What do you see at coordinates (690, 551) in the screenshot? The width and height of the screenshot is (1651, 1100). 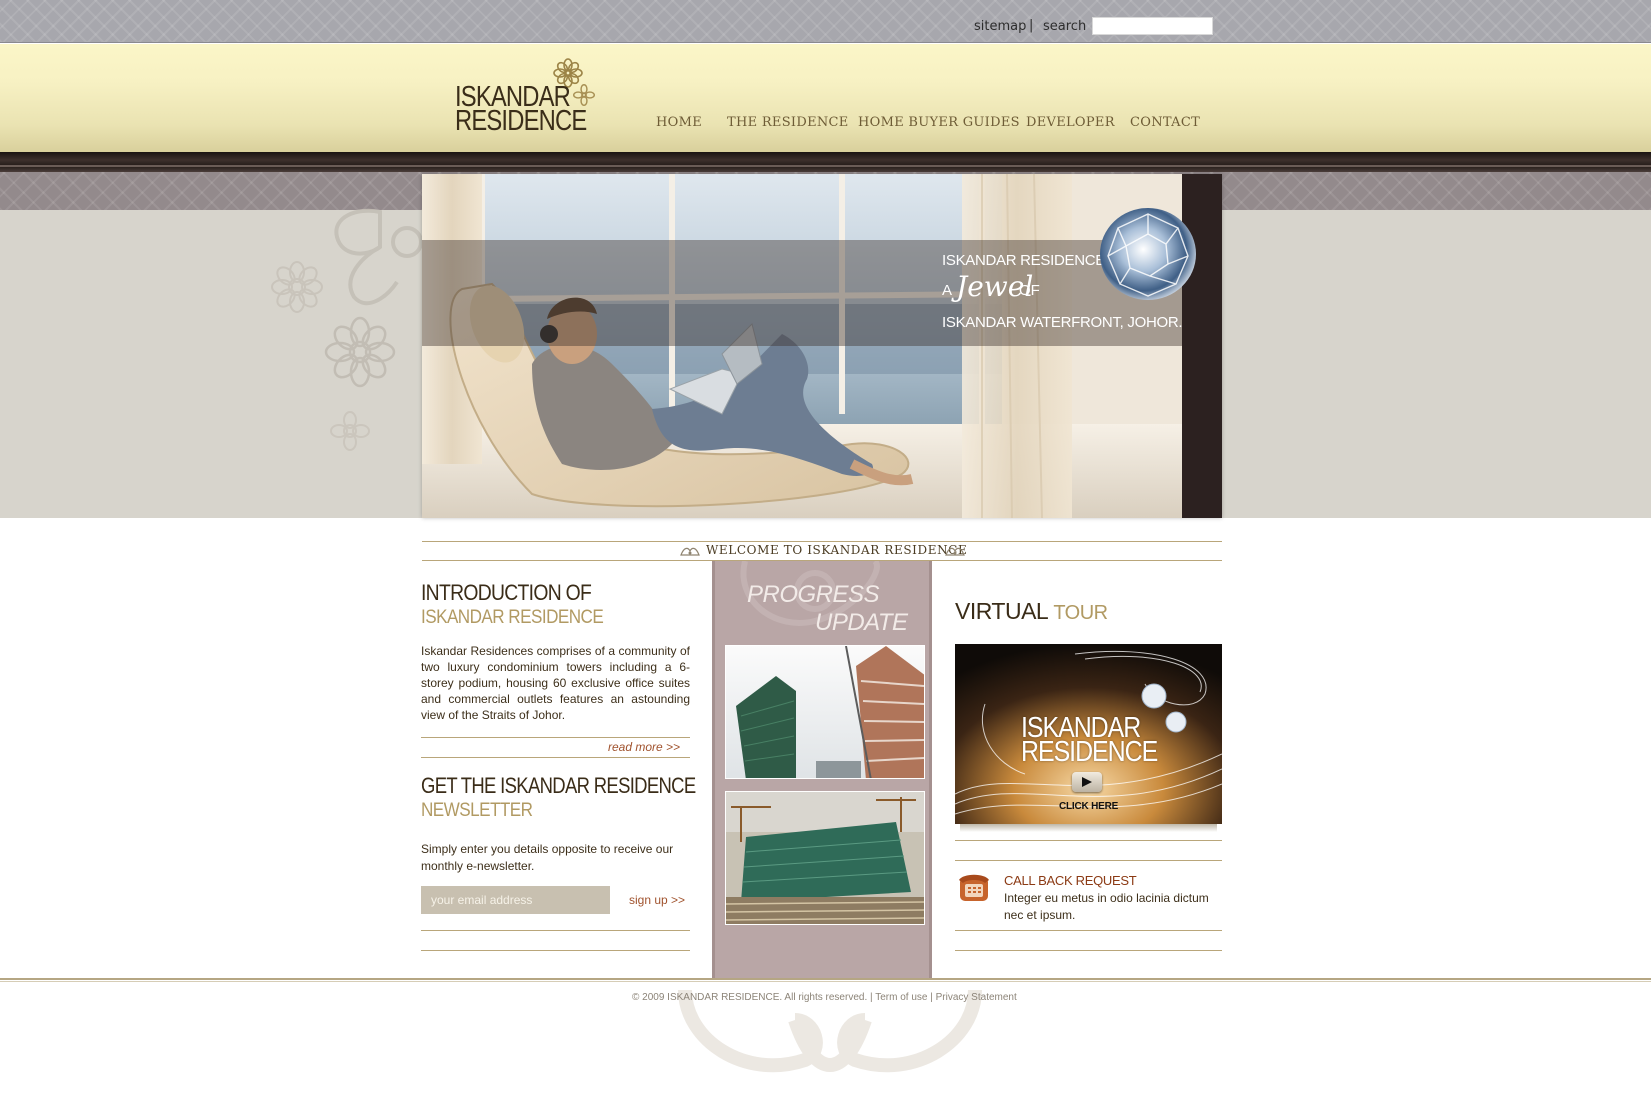 I see `ornament-left-icon` at bounding box center [690, 551].